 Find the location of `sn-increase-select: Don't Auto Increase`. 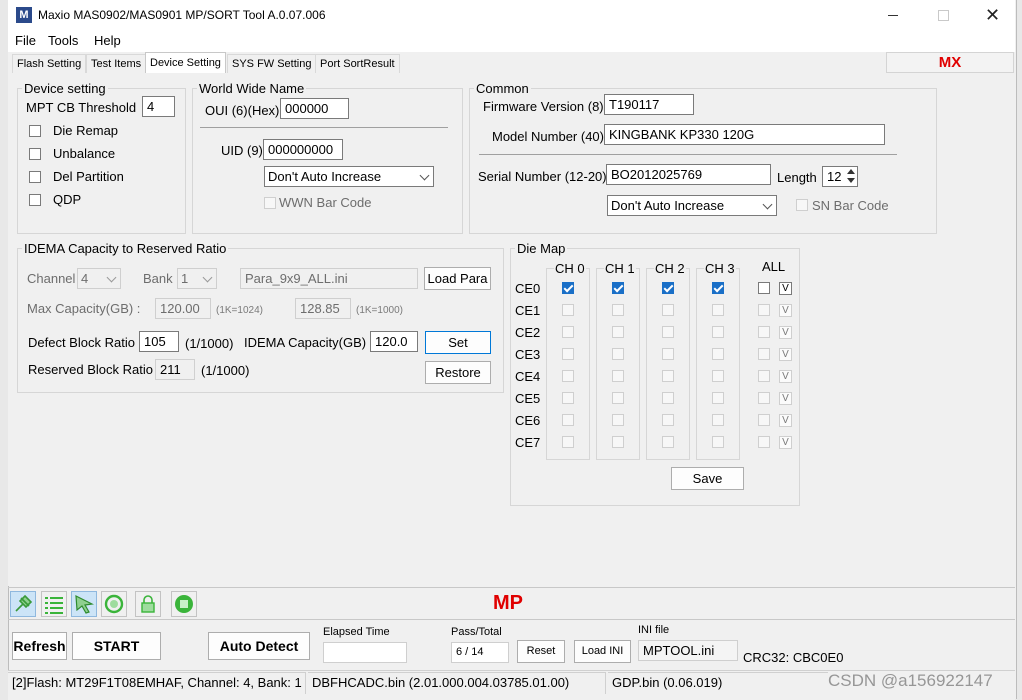

sn-increase-select: Don't Auto Increase is located at coordinates (692, 205).